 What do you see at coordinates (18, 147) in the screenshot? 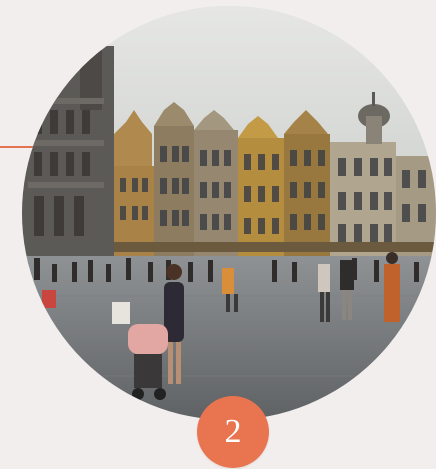
I see `accent-line` at bounding box center [18, 147].